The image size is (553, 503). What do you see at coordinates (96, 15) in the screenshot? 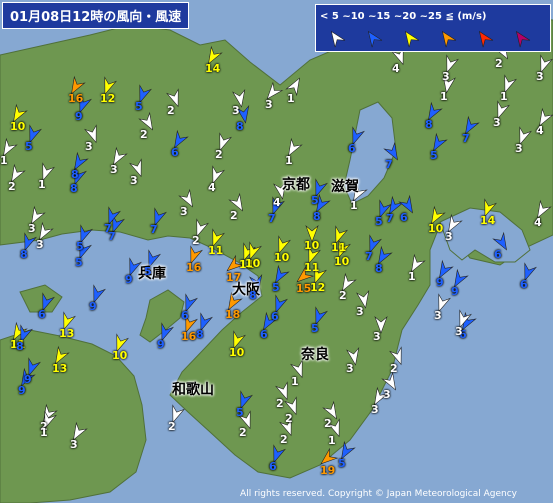
I see `map-title: 01月08日12時の風向・風速` at bounding box center [96, 15].